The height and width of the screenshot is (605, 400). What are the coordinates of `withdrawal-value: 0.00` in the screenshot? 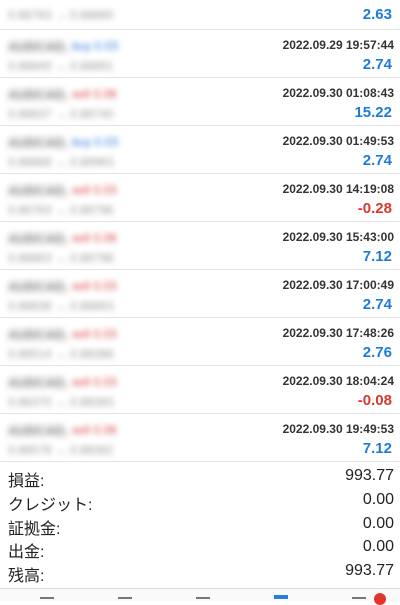 It's located at (378, 547).